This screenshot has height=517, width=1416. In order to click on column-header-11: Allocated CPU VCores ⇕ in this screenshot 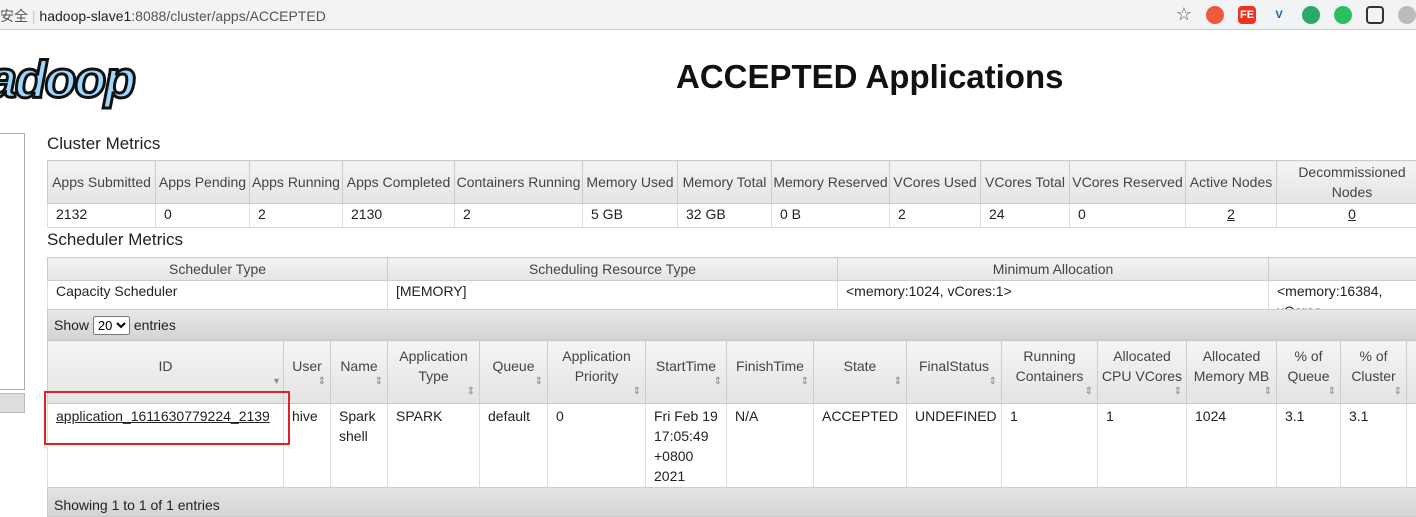, I will do `click(1142, 372)`.